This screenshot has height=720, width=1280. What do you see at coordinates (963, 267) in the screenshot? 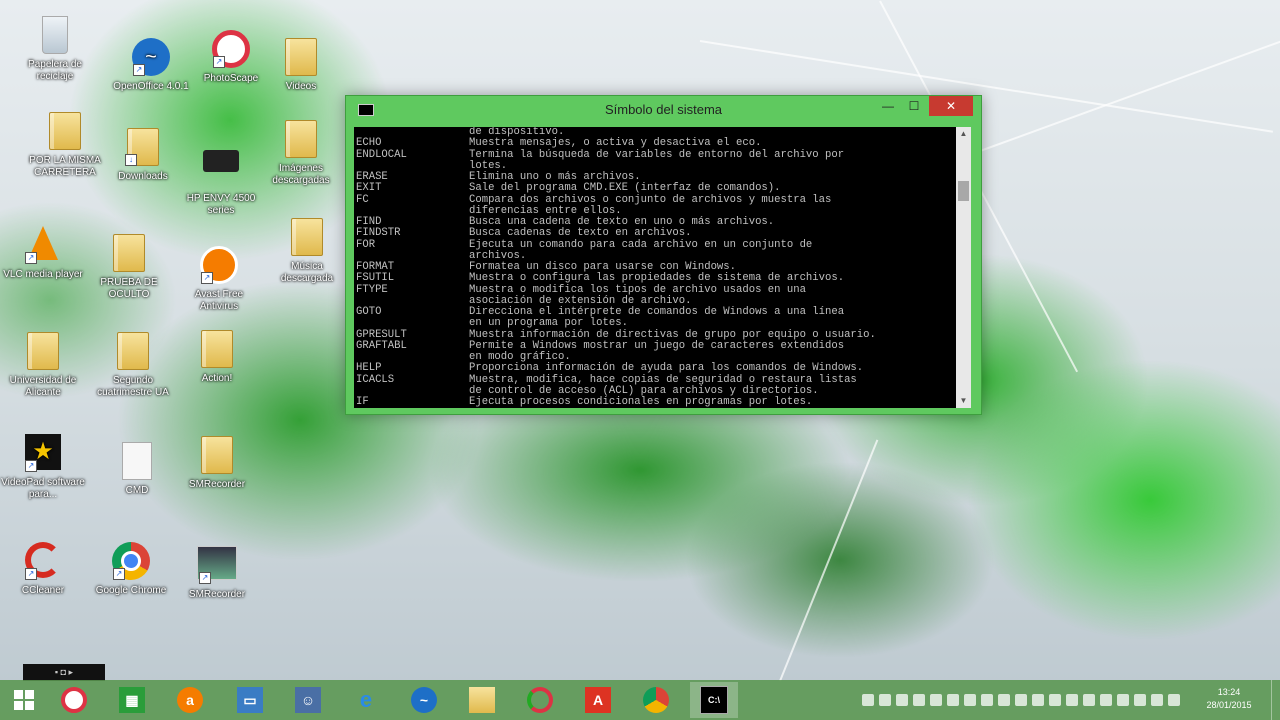
I see `vertical-scrollbar: ▲ ▼` at bounding box center [963, 267].